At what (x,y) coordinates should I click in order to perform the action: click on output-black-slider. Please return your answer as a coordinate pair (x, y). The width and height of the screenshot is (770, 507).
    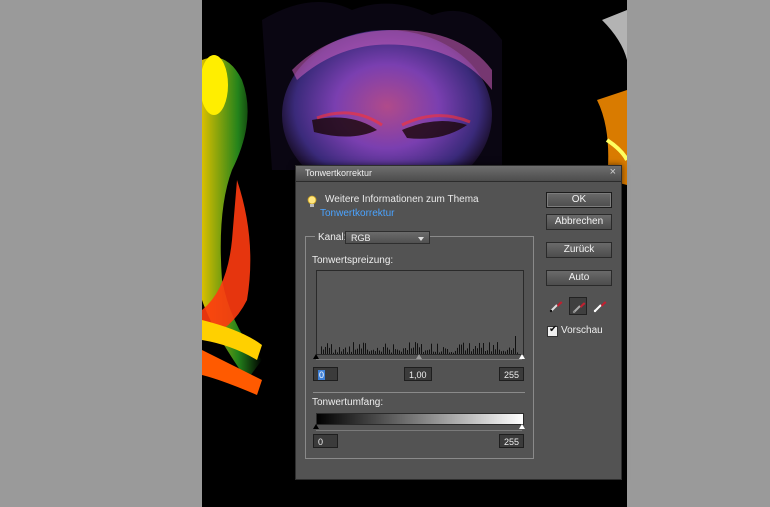
    Looking at the image, I should click on (316, 426).